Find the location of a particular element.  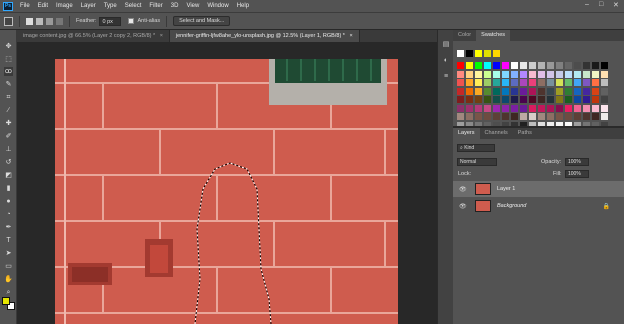

menu-type: Type is located at coordinates (110, 6).